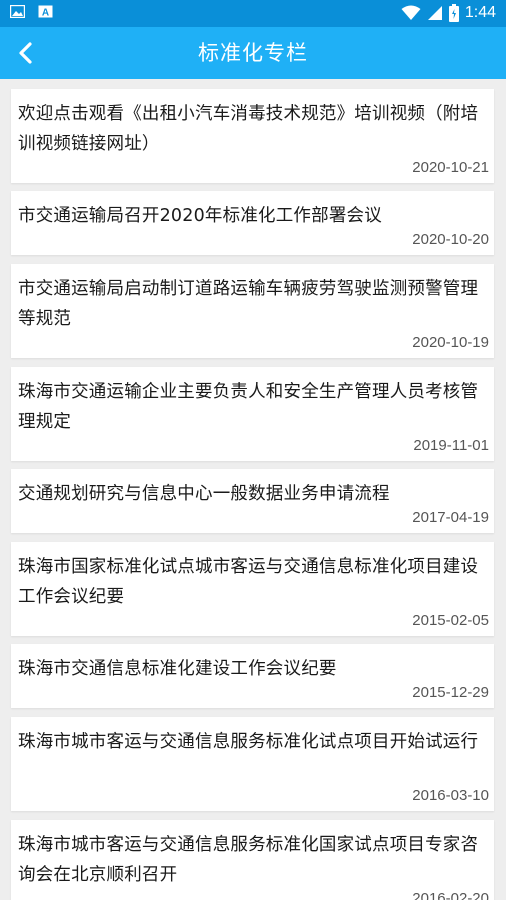 Image resolution: width=506 pixels, height=900 pixels. What do you see at coordinates (450, 239) in the screenshot?
I see `article-date: 2020-10-20` at bounding box center [450, 239].